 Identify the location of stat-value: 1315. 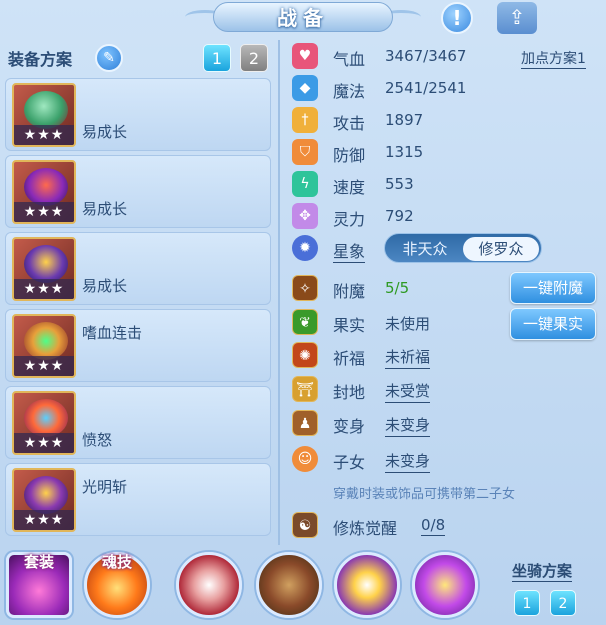
(404, 152).